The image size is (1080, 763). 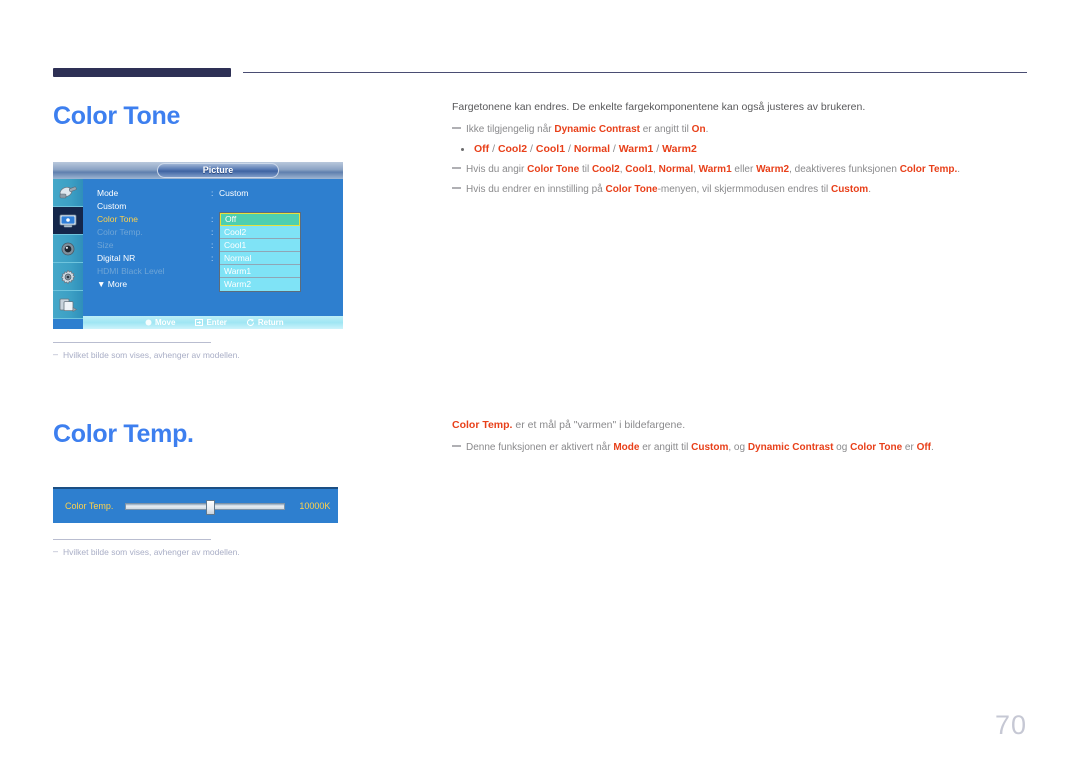 I want to click on osd-sidebar-item-sound, so click(x=68, y=249).